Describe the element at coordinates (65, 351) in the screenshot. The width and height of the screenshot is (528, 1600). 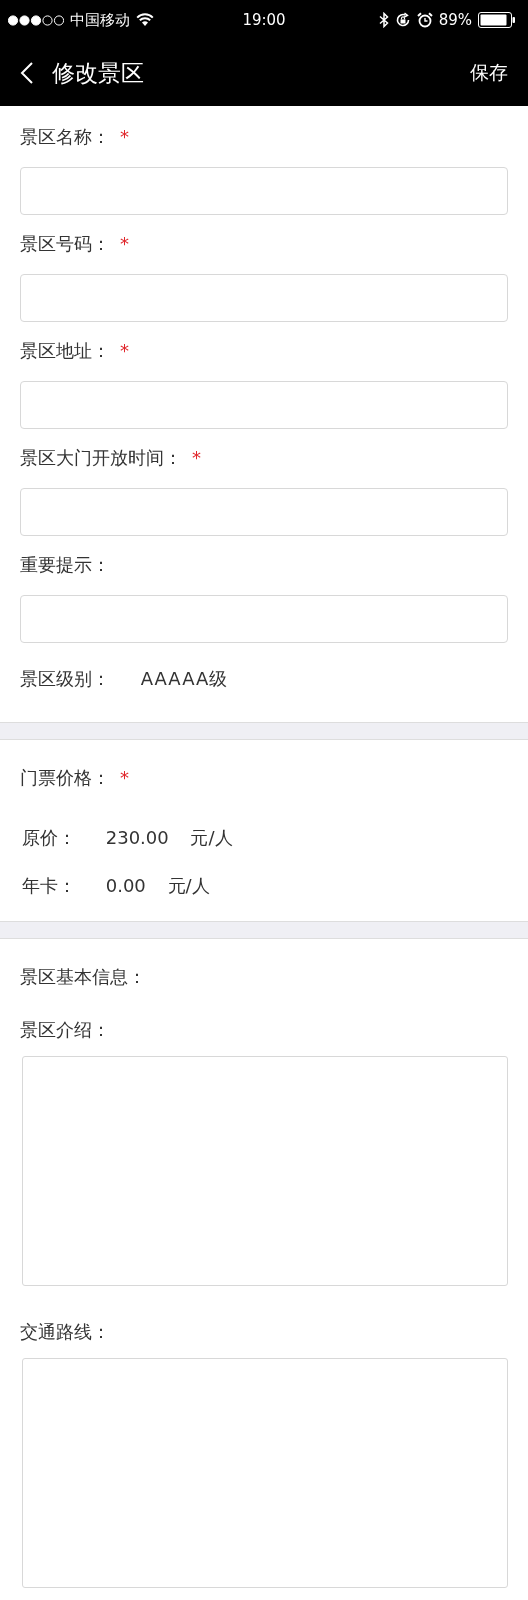
I see `field-label: 景区地址：` at that location.